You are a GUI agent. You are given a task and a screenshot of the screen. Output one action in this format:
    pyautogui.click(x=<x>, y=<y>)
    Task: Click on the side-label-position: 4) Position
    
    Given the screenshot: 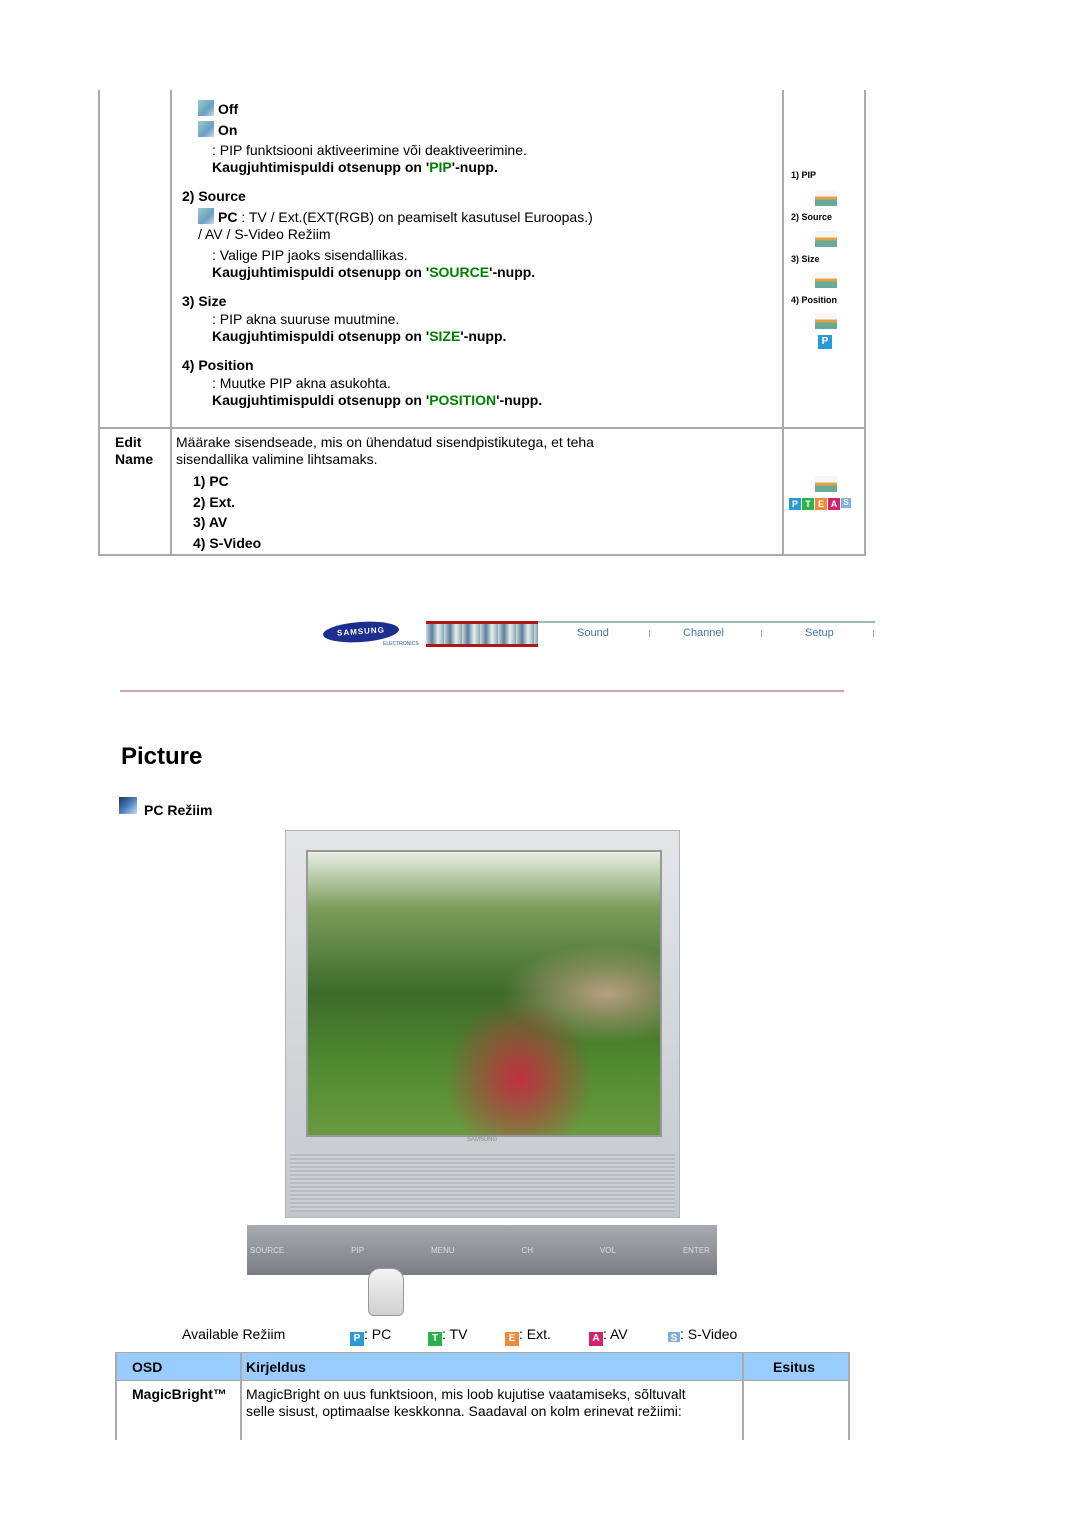 What is the action you would take?
    pyautogui.click(x=814, y=300)
    